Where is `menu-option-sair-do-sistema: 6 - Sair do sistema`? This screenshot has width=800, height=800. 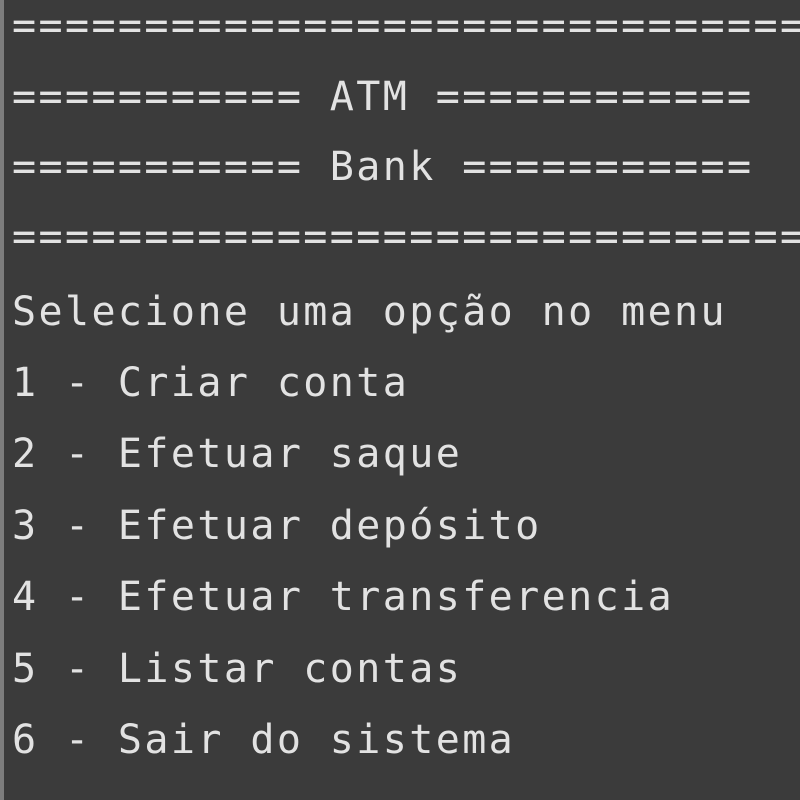
menu-option-sair-do-sistema: 6 - Sair do sistema is located at coordinates (264, 740).